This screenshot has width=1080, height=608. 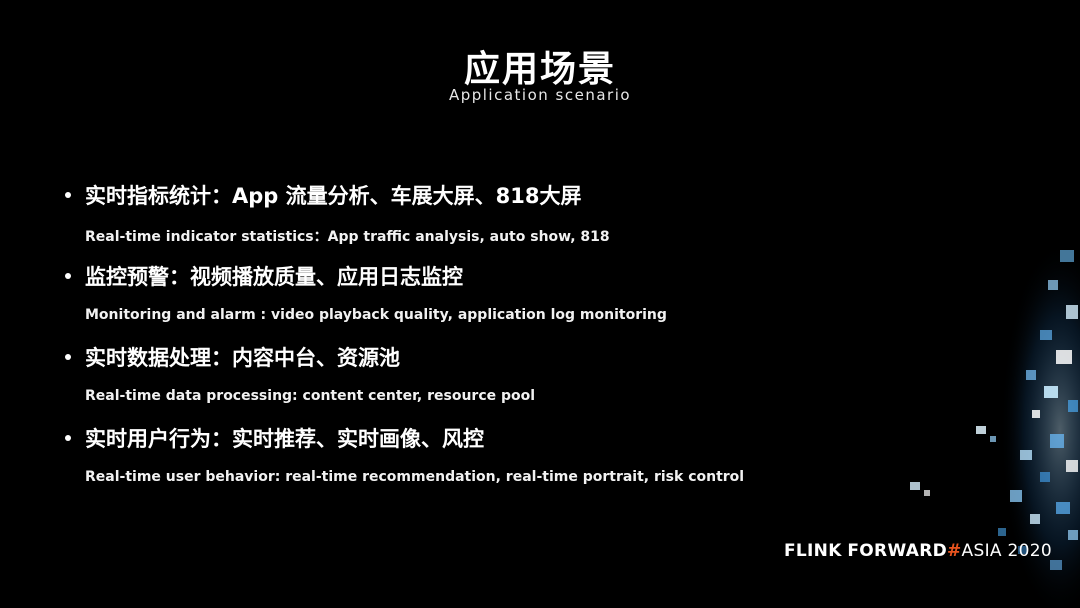 I want to click on scenario-title-zh: 实时指标统计：App 流量分析、车展大屏、818大屏, so click(x=333, y=196).